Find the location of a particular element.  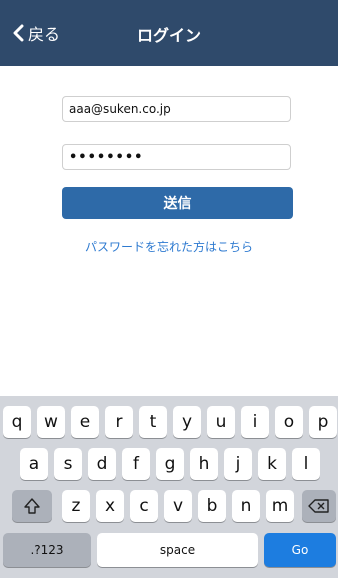

navigation-bar: 戻る ログイン is located at coordinates (169, 33).